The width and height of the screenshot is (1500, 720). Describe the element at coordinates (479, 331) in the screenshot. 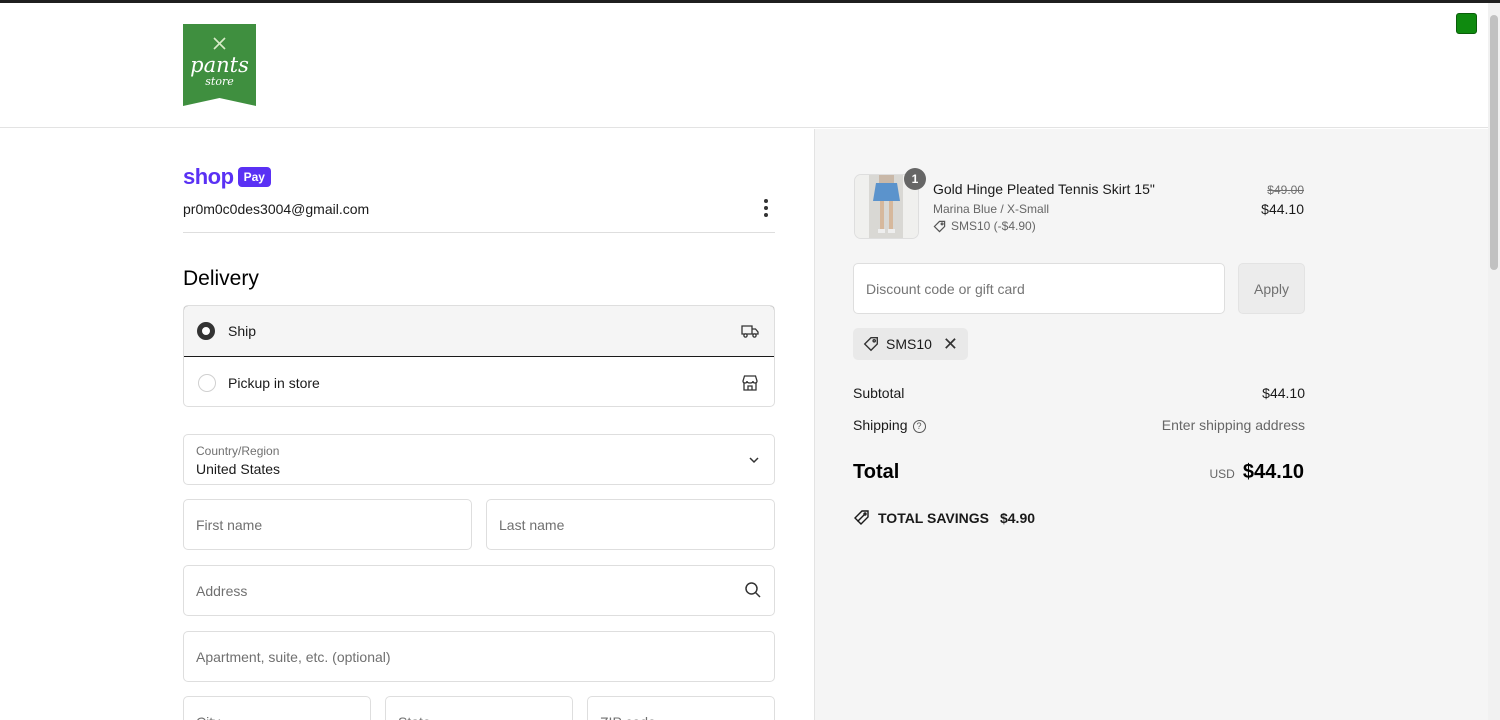

I see `delivery-option-ship: Ship` at that location.